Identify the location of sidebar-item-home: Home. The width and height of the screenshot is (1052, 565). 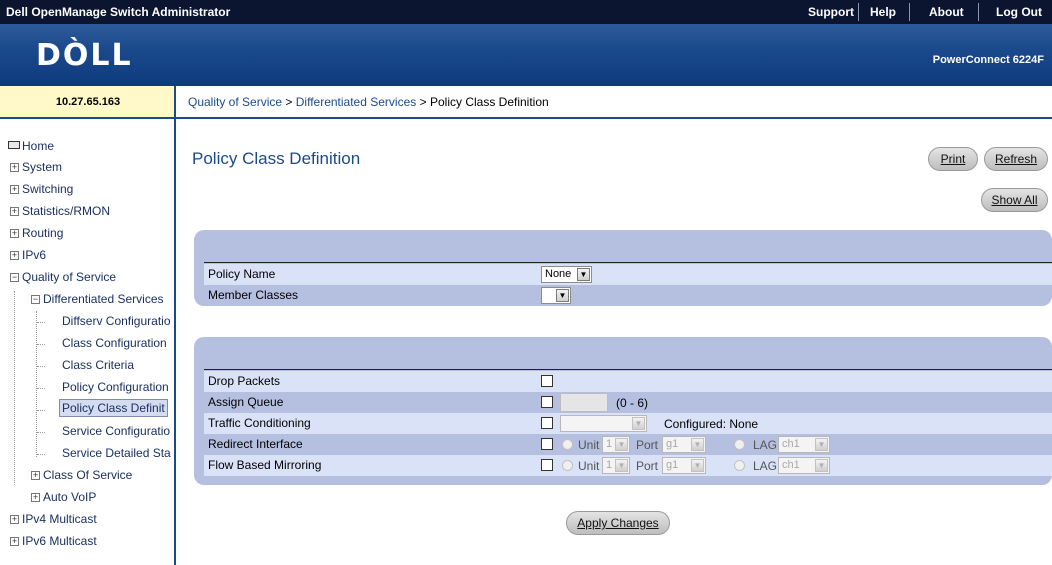
(31, 146).